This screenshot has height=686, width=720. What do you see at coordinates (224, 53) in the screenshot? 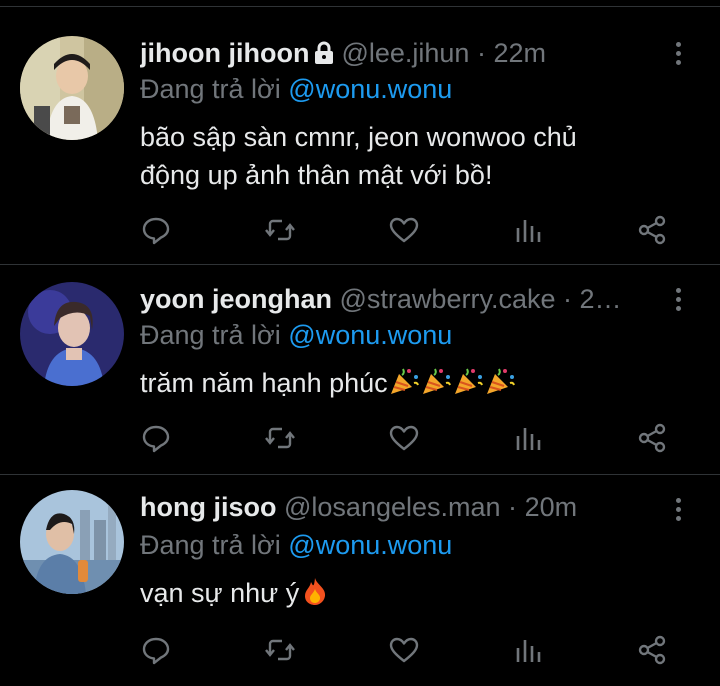
I see `display-name: jihoon jihoon` at bounding box center [224, 53].